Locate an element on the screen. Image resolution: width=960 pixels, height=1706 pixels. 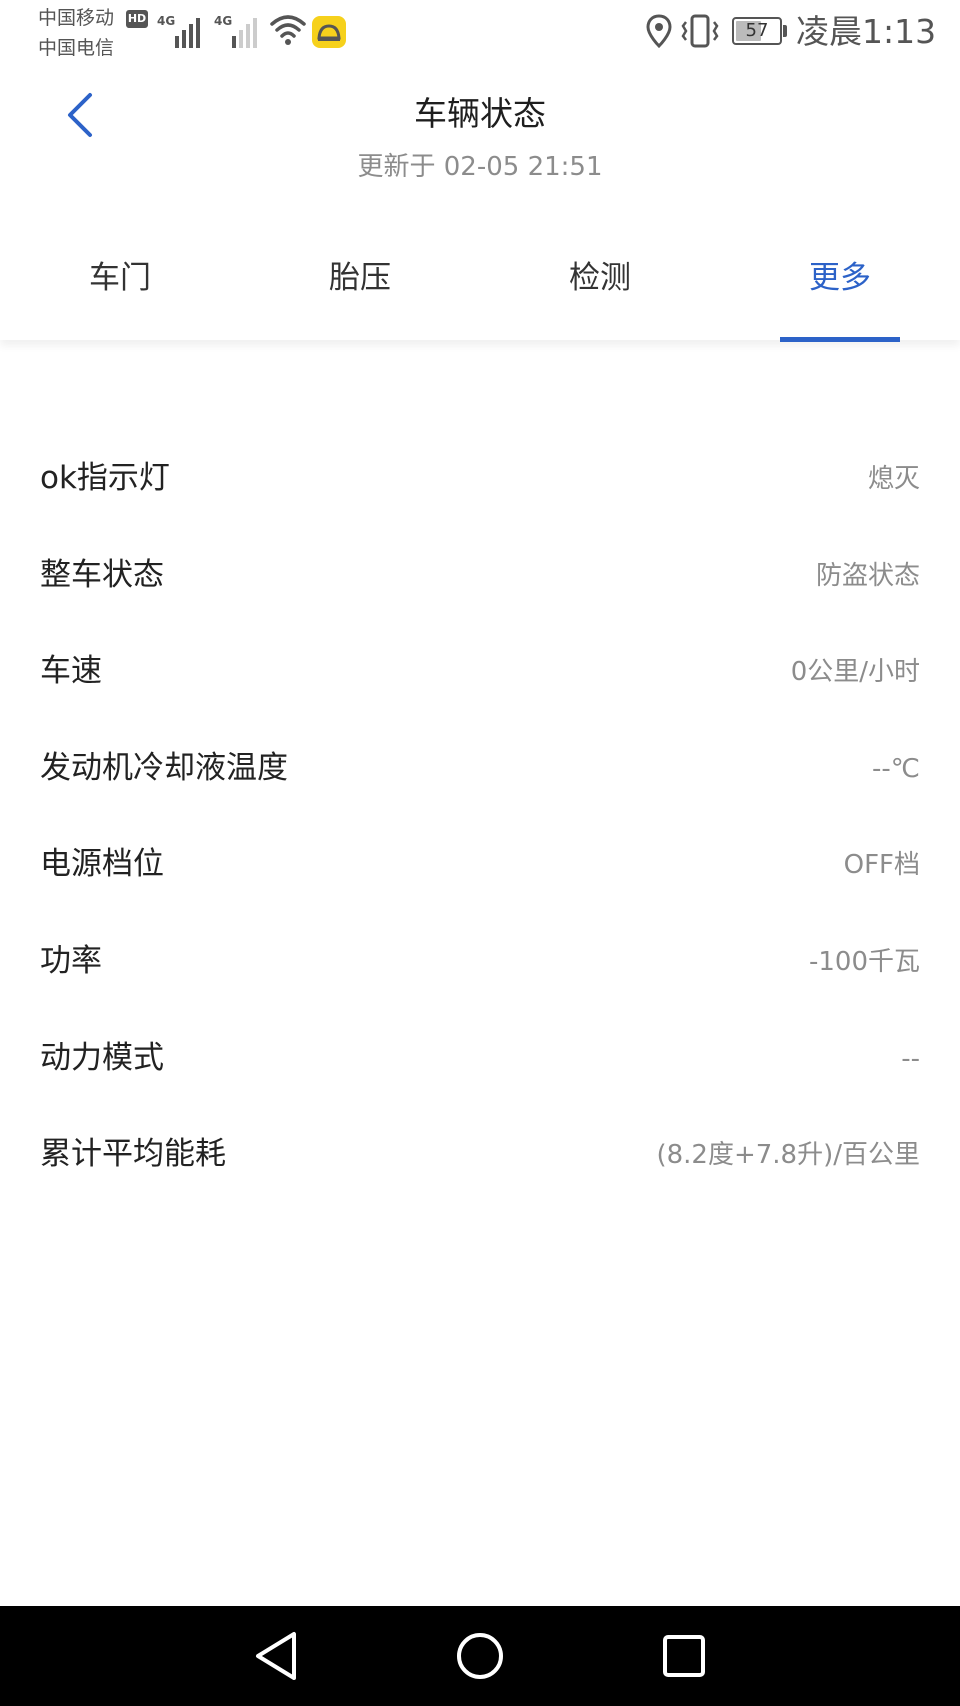
status-label: 发动机冷却液温度 is located at coordinates (164, 767).